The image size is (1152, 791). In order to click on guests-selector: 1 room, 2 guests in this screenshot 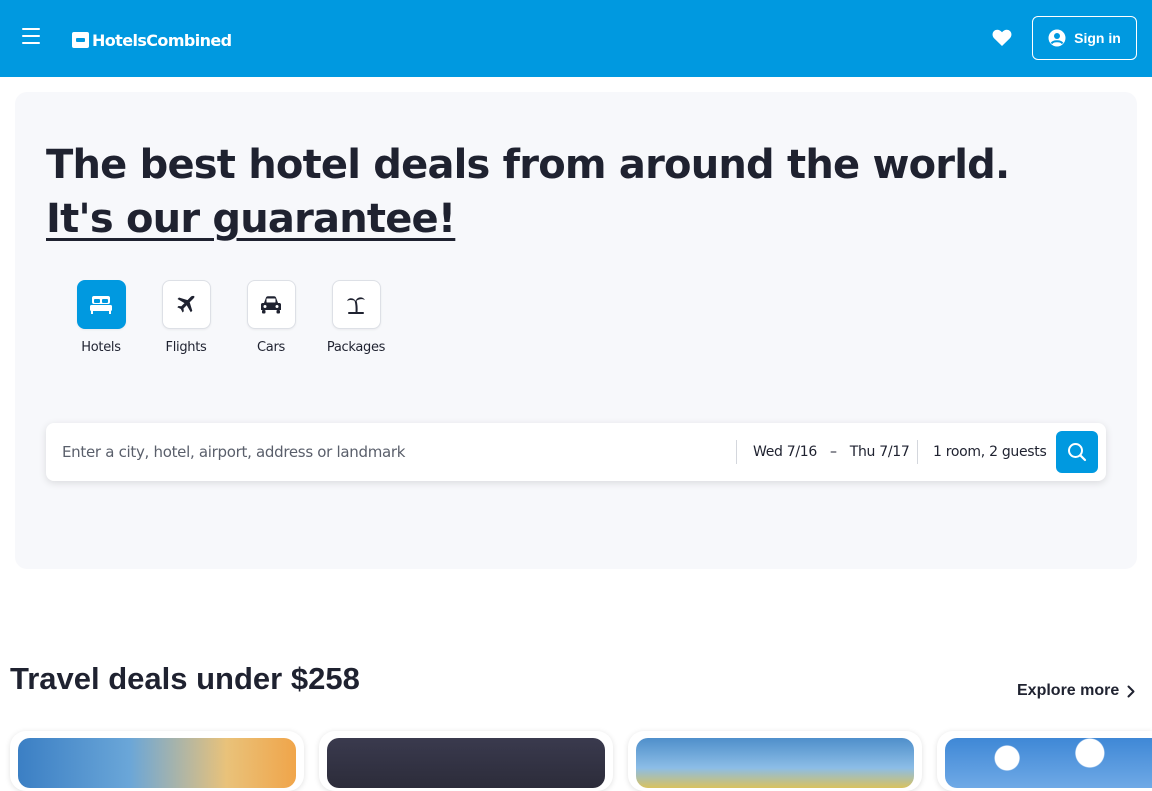, I will do `click(990, 452)`.